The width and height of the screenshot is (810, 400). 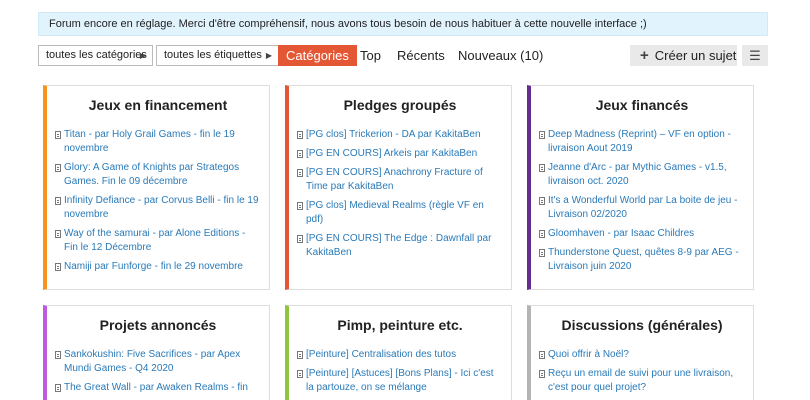 I want to click on tab-recent: Récents, so click(x=421, y=55).